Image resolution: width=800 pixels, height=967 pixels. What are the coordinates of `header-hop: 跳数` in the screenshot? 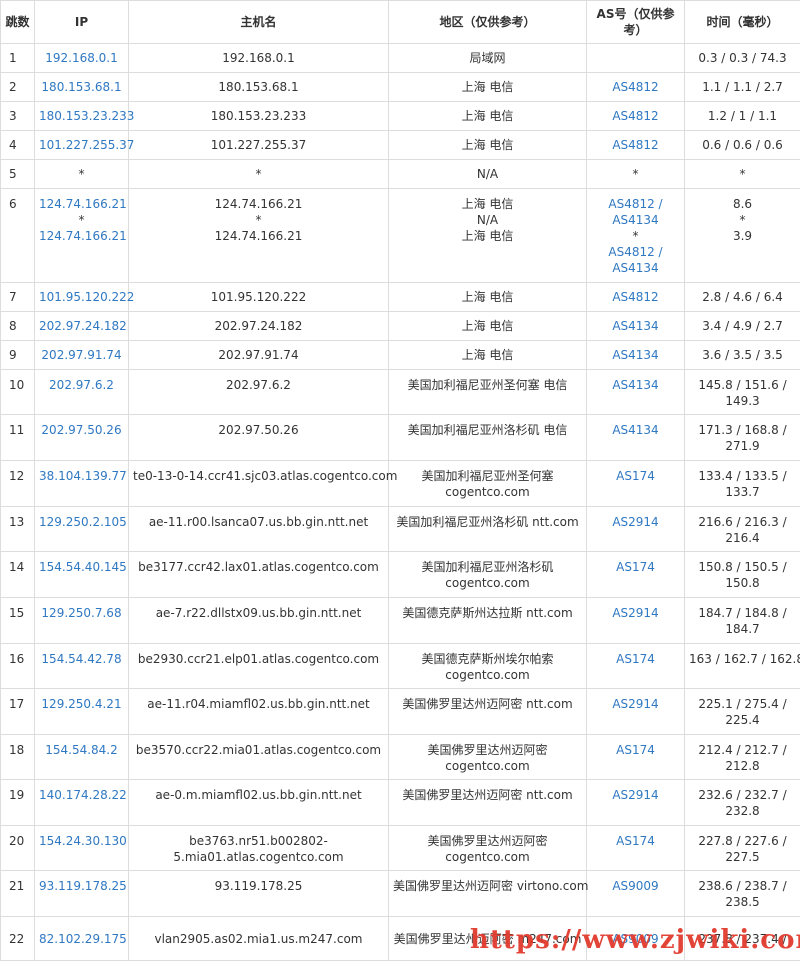 It's located at (17, 22).